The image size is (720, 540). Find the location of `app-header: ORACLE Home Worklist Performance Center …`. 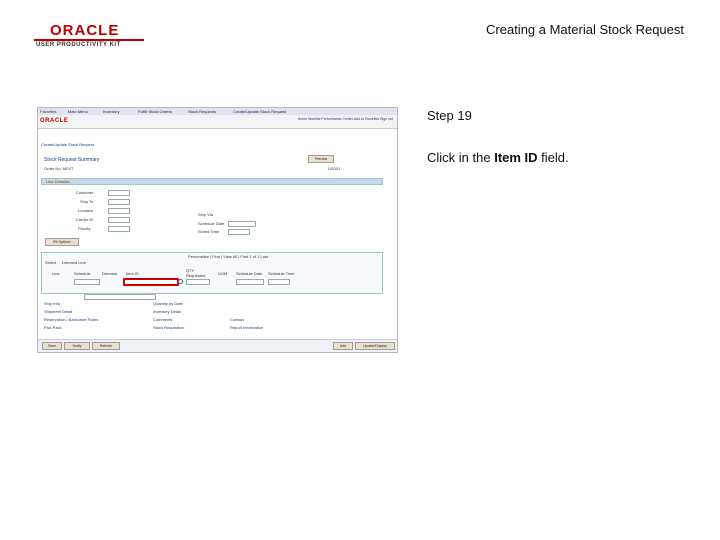

app-header: ORACLE Home Worklist Performance Center … is located at coordinates (217, 122).